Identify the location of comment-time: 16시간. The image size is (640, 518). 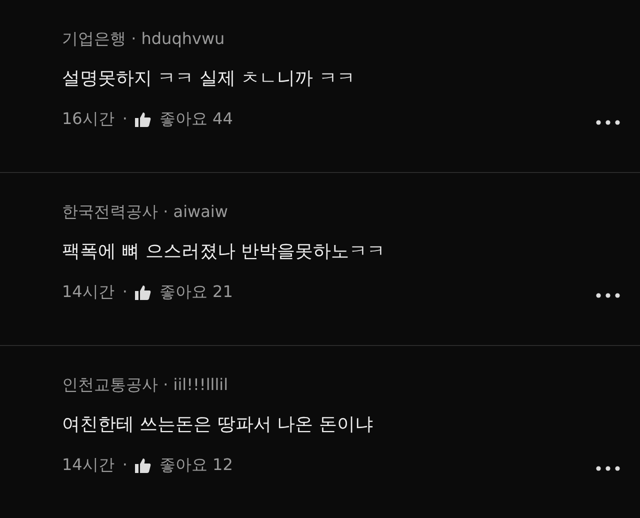
(88, 119).